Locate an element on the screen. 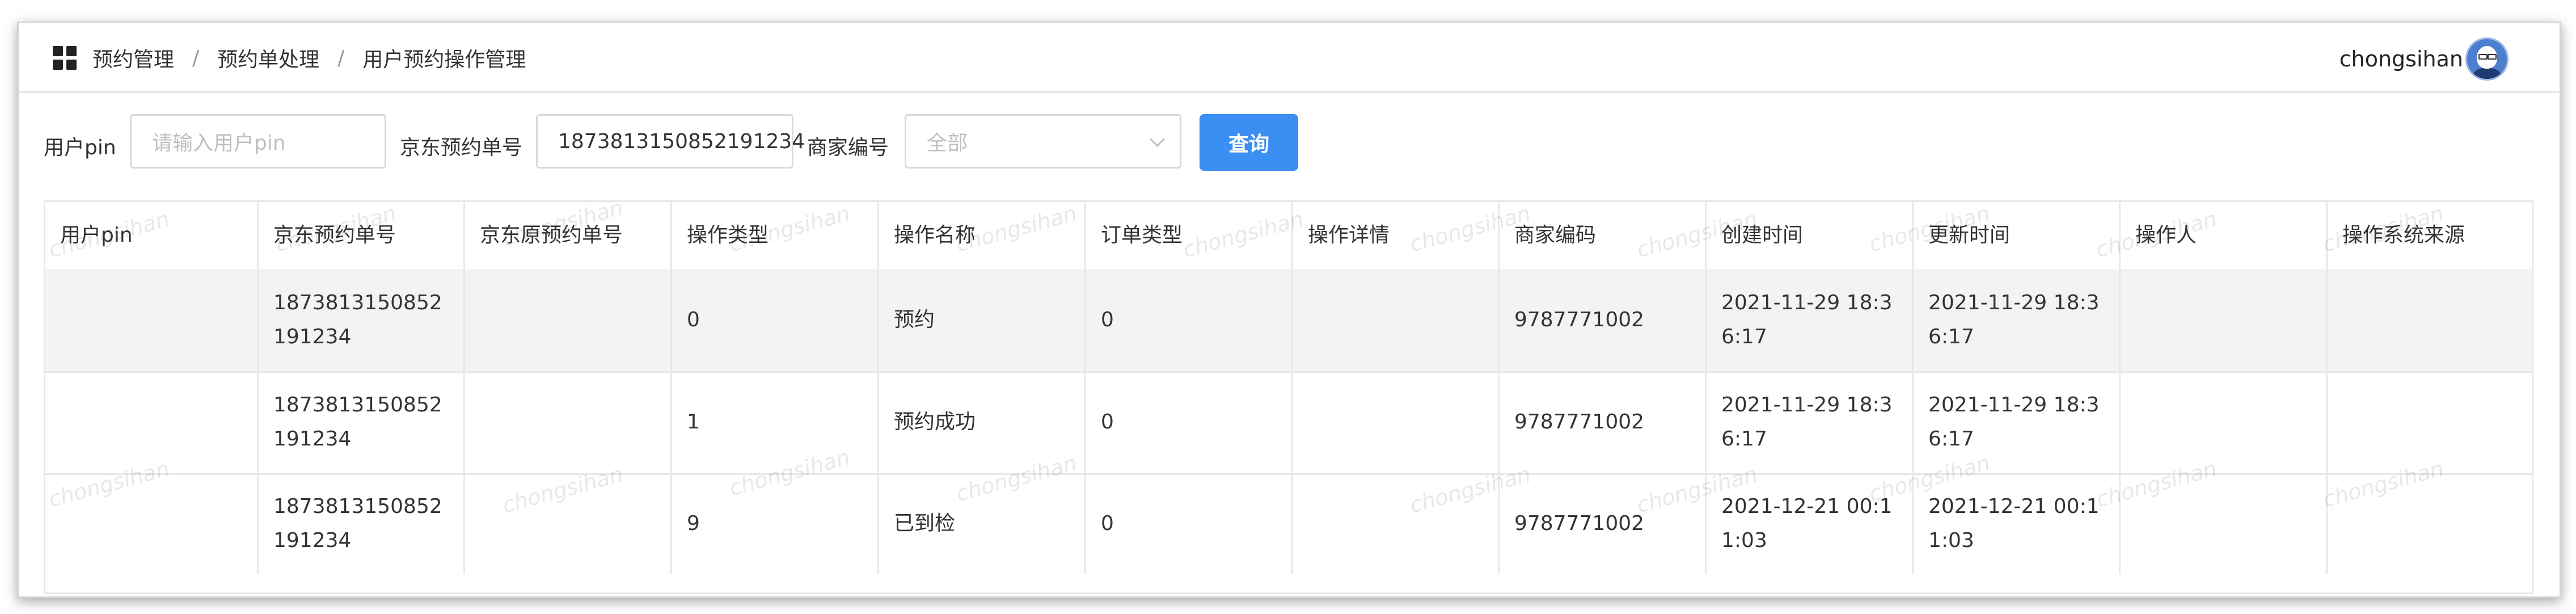  cell-updated-at: 2021-12-21 00:11:03 is located at coordinates (2017, 523).